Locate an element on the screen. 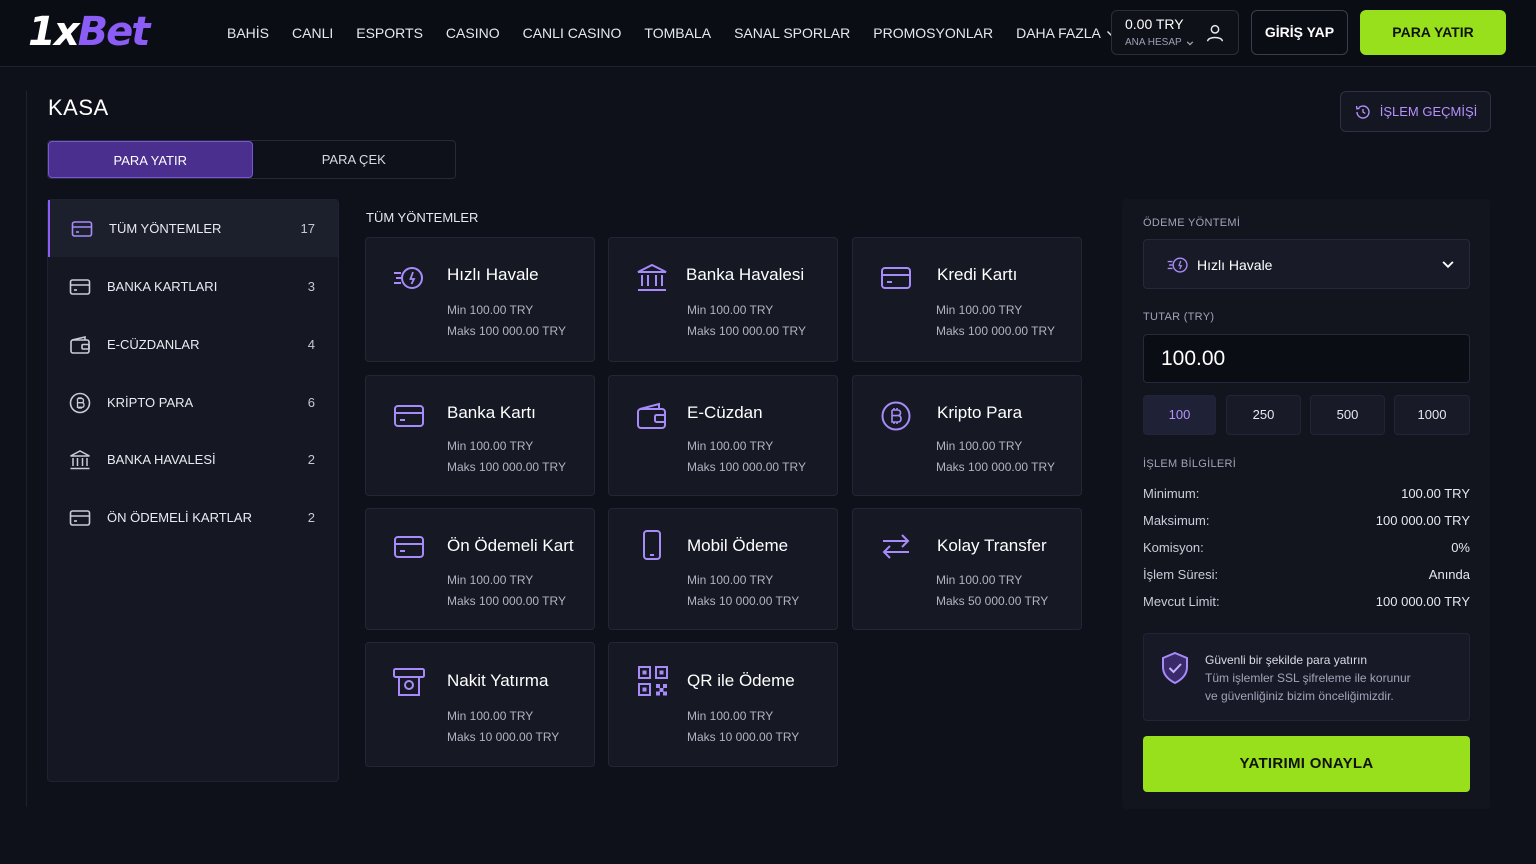 Image resolution: width=1536 pixels, height=864 pixels. amount-chip-500: 500 is located at coordinates (1347, 415).